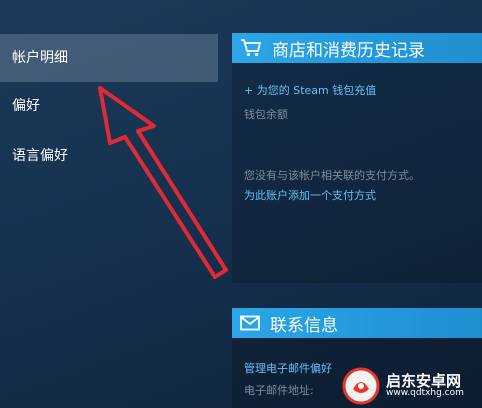 Image resolution: width=482 pixels, height=408 pixels. What do you see at coordinates (425, 393) in the screenshot?
I see `watermark-url: www.qdtxhg.com` at bounding box center [425, 393].